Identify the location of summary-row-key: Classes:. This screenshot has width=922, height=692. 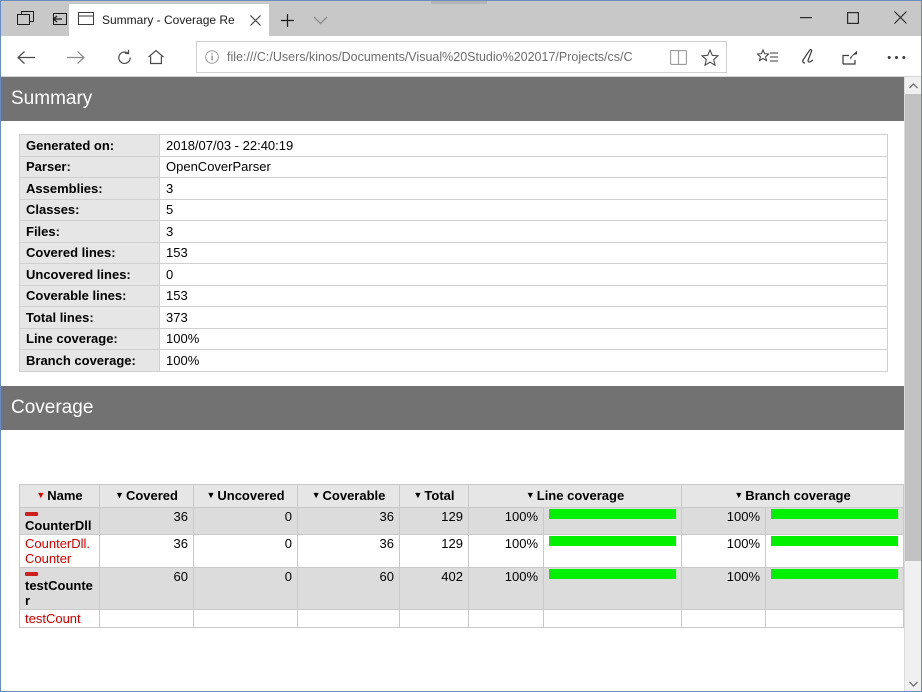
(89, 209).